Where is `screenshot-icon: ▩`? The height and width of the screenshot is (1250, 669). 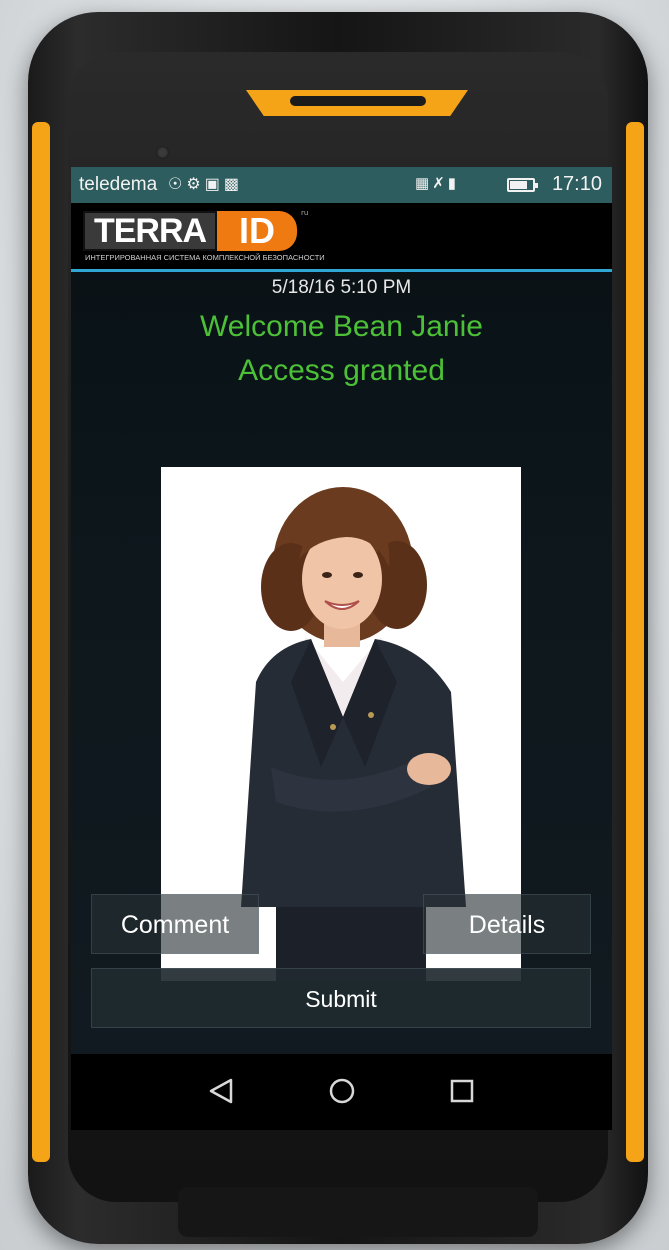
screenshot-icon: ▩ is located at coordinates (233, 184).